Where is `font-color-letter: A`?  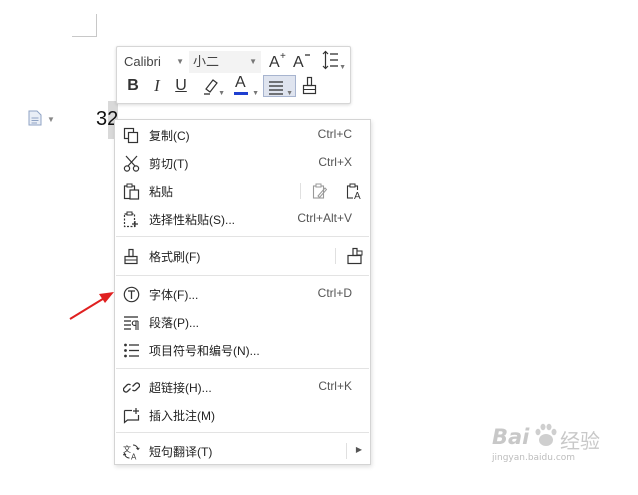 font-color-letter: A is located at coordinates (240, 82).